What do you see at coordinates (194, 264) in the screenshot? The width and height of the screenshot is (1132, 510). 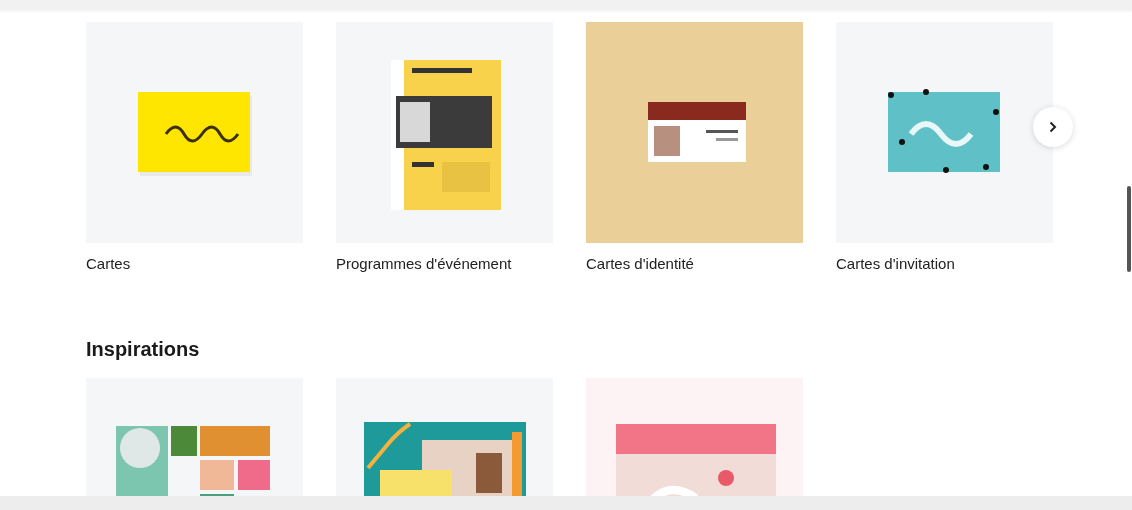 I see `category-label: Cartes` at bounding box center [194, 264].